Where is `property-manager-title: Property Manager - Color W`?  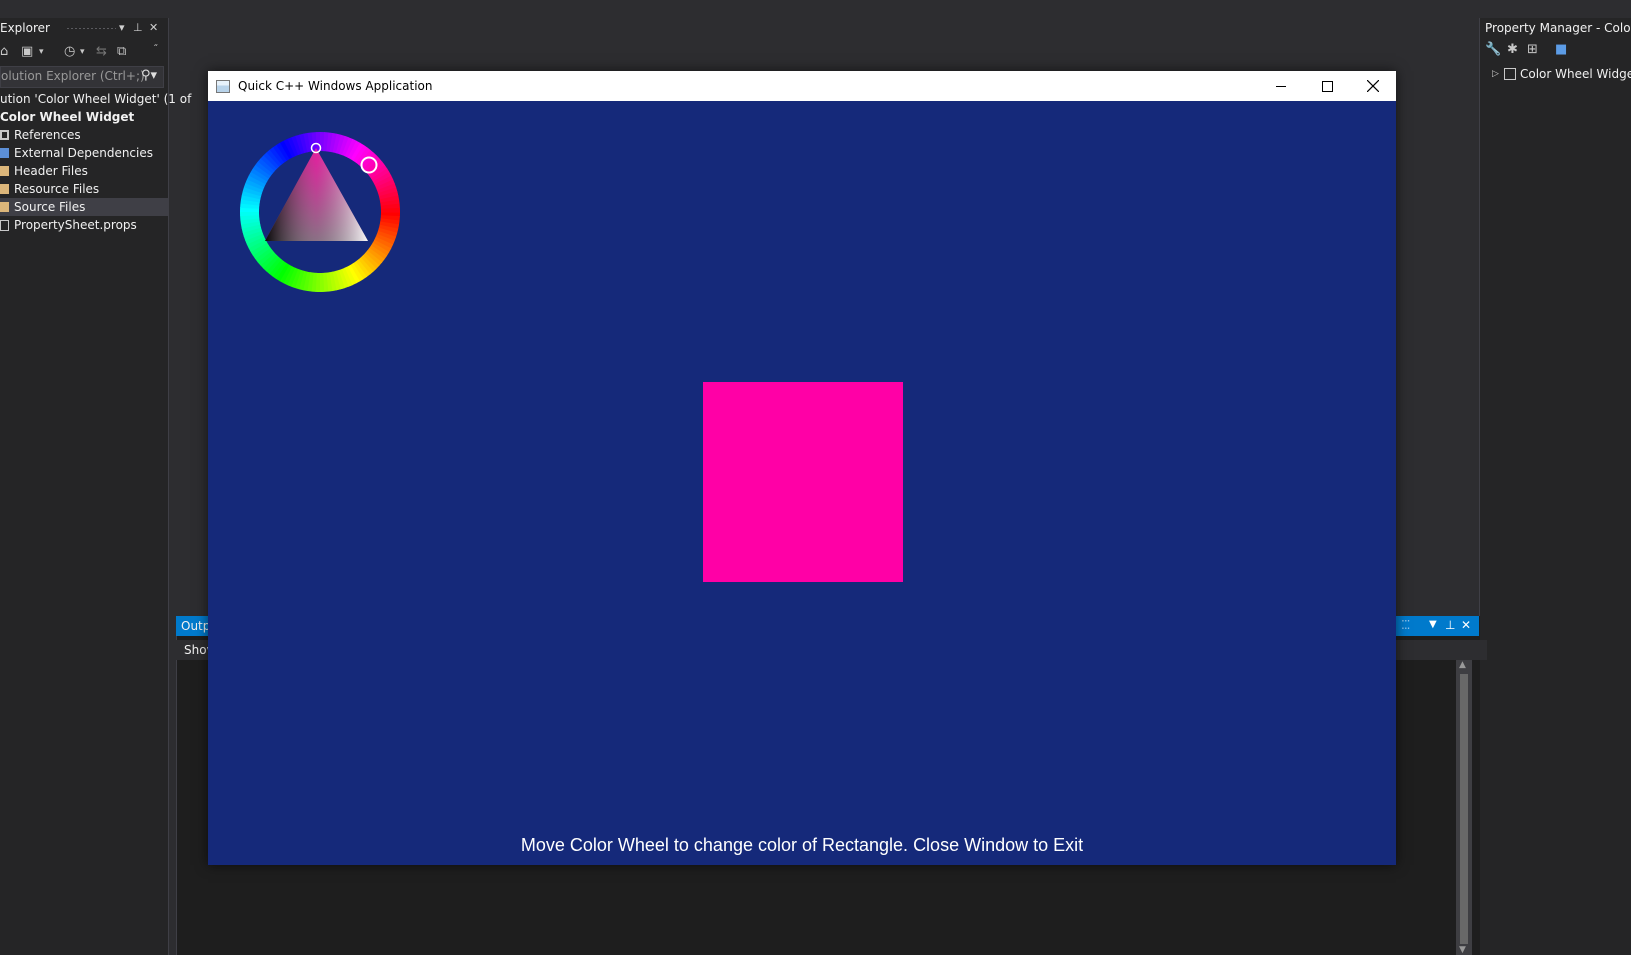
property-manager-title: Property Manager - Color W is located at coordinates (1558, 28).